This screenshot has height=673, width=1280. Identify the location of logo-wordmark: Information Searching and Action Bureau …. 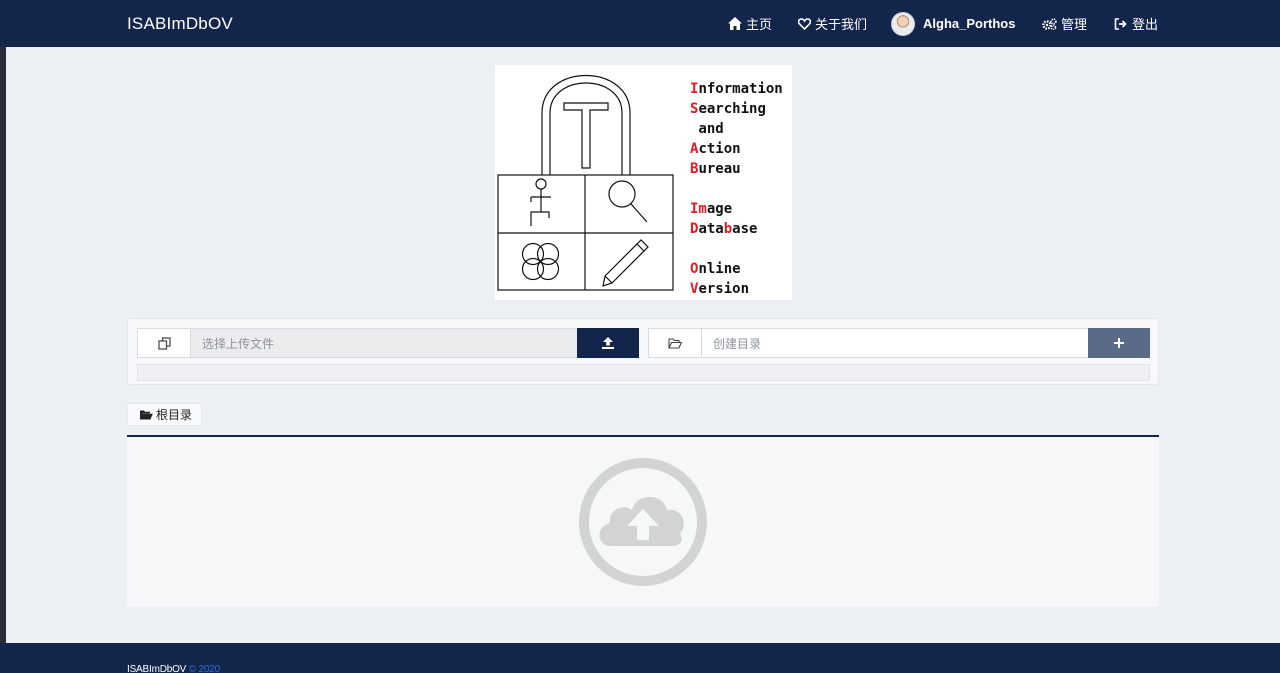
(736, 189).